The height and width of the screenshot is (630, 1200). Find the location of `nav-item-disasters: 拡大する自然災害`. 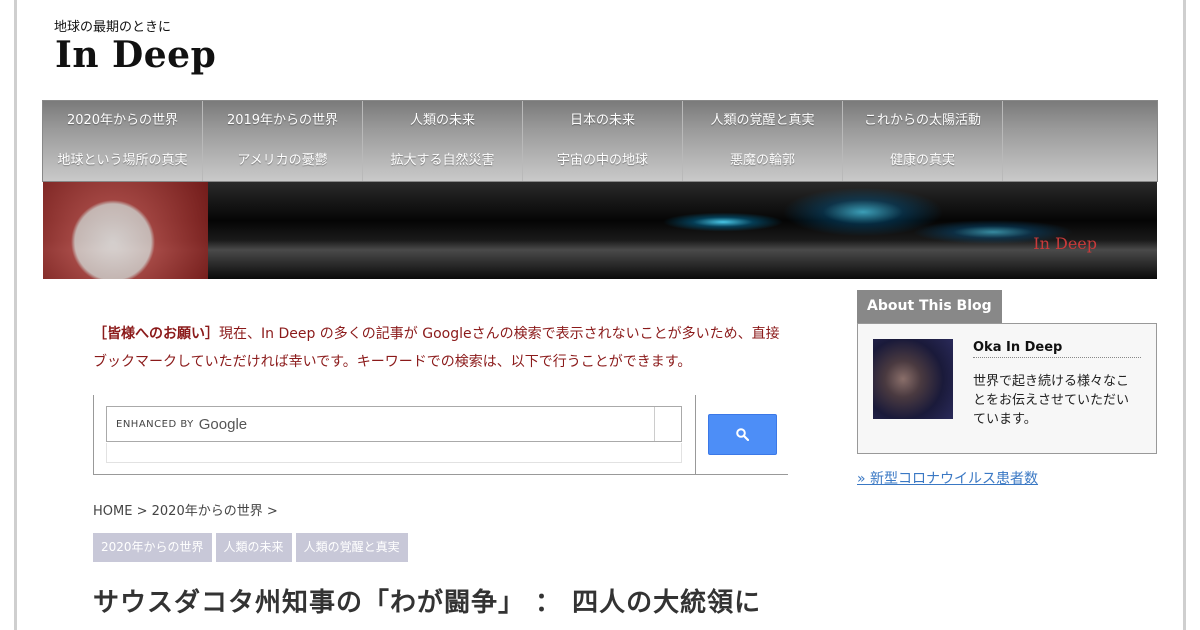

nav-item-disasters: 拡大する自然災害 is located at coordinates (443, 161).